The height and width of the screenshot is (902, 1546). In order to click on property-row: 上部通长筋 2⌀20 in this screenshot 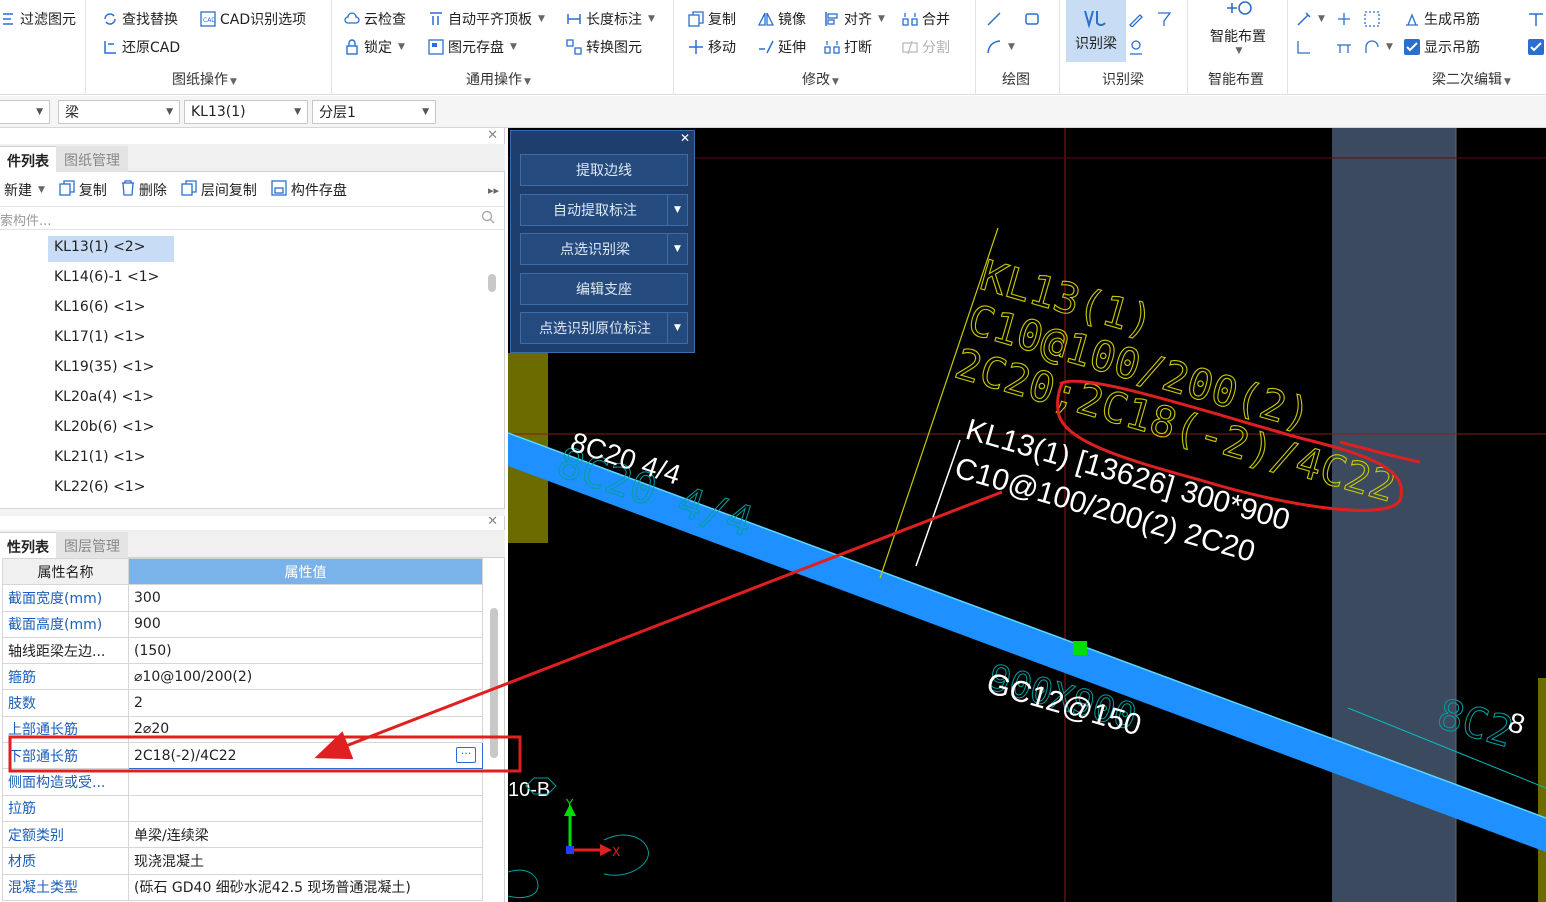, I will do `click(242, 729)`.